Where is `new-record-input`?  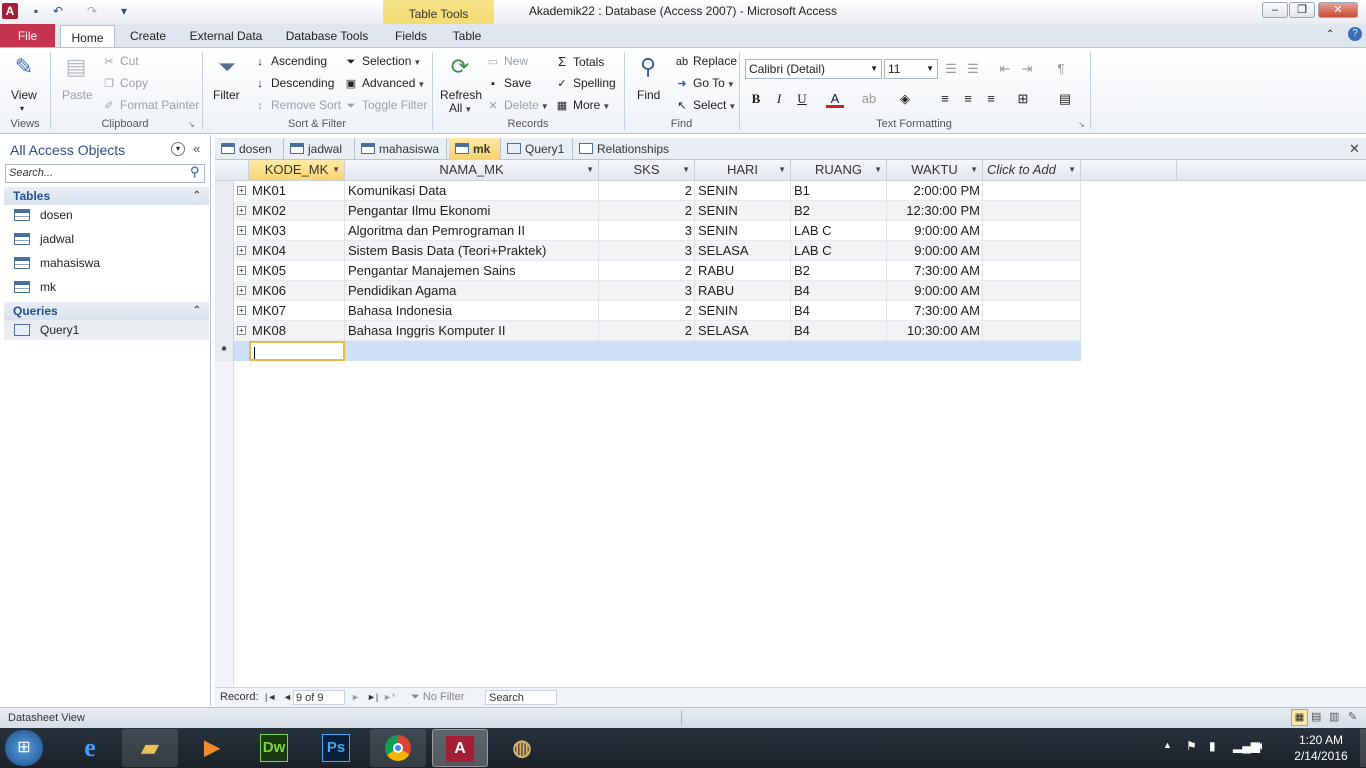
new-record-input is located at coordinates (297, 351).